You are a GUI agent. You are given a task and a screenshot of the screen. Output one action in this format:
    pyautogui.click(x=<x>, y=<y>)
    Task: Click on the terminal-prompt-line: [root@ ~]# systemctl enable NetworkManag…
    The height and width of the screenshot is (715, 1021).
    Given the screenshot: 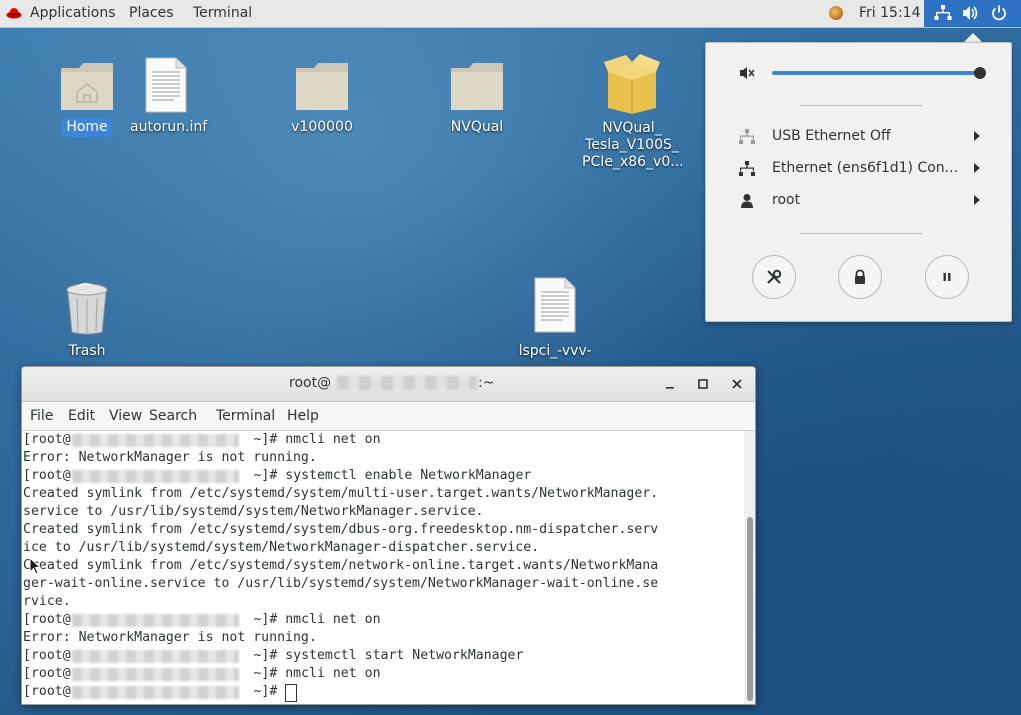 What is the action you would take?
    pyautogui.click(x=277, y=476)
    